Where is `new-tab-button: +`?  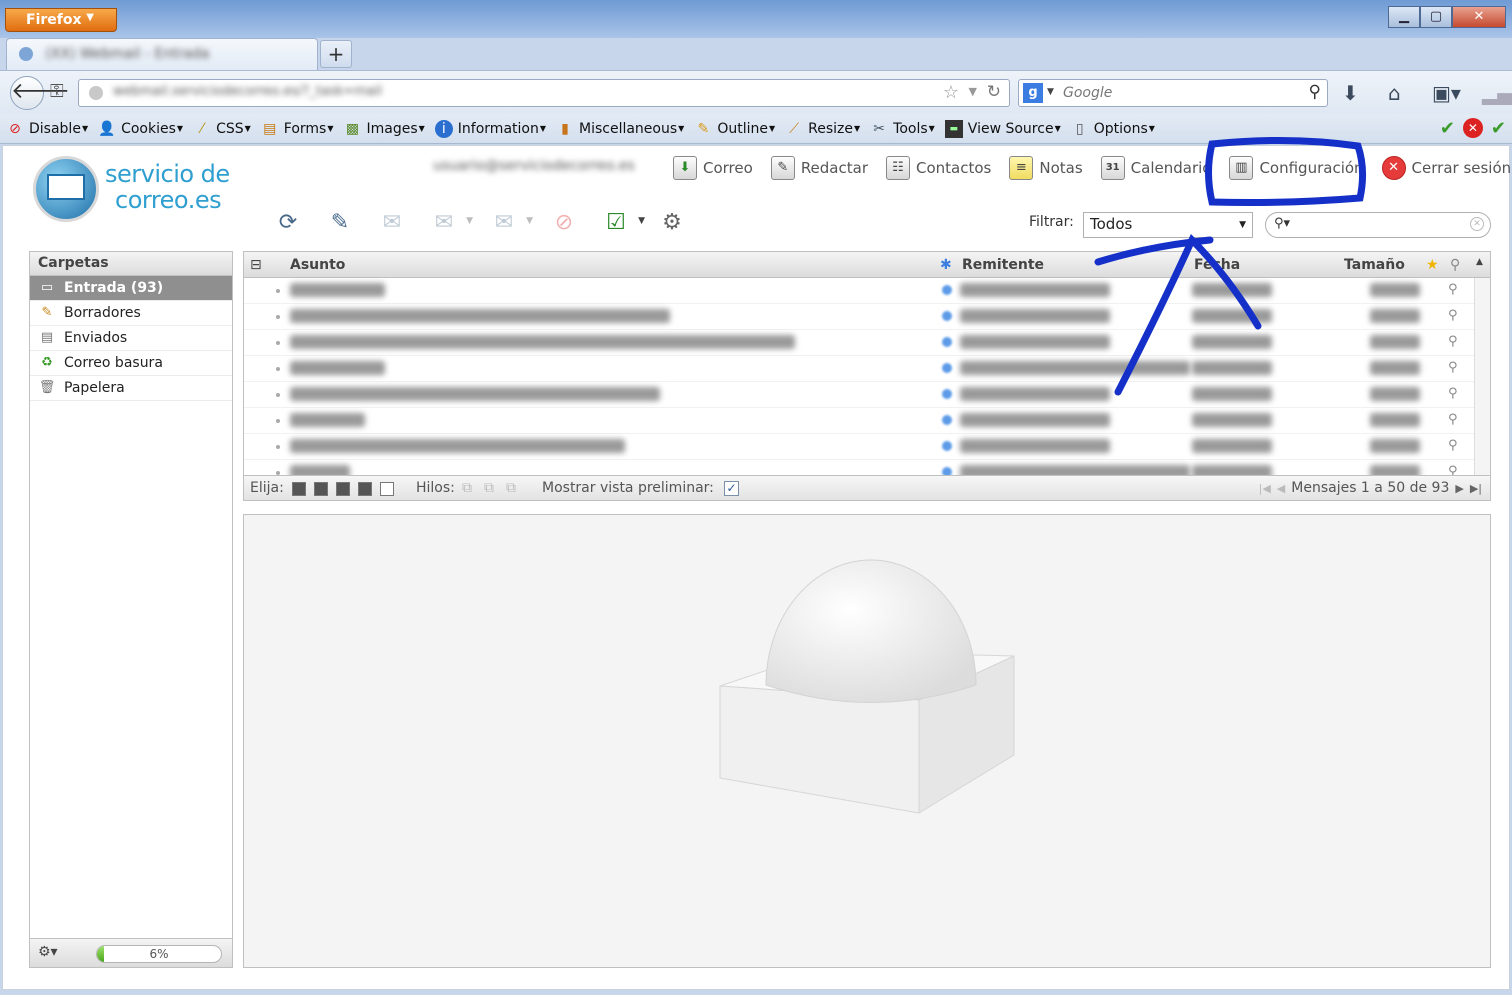 new-tab-button: + is located at coordinates (336, 54).